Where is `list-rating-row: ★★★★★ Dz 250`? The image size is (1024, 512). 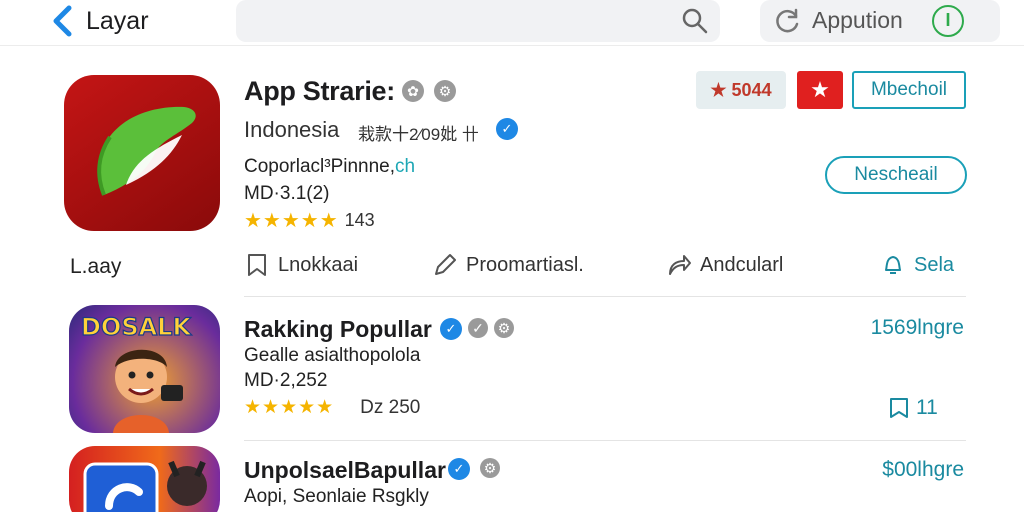 list-rating-row: ★★★★★ Dz 250 is located at coordinates (332, 407).